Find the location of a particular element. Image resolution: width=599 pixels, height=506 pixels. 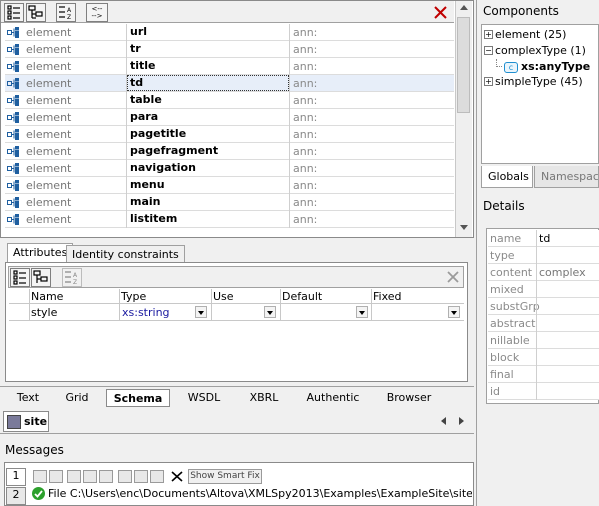

show-smart-fix-button: Show Smart Fix is located at coordinates (225, 476).